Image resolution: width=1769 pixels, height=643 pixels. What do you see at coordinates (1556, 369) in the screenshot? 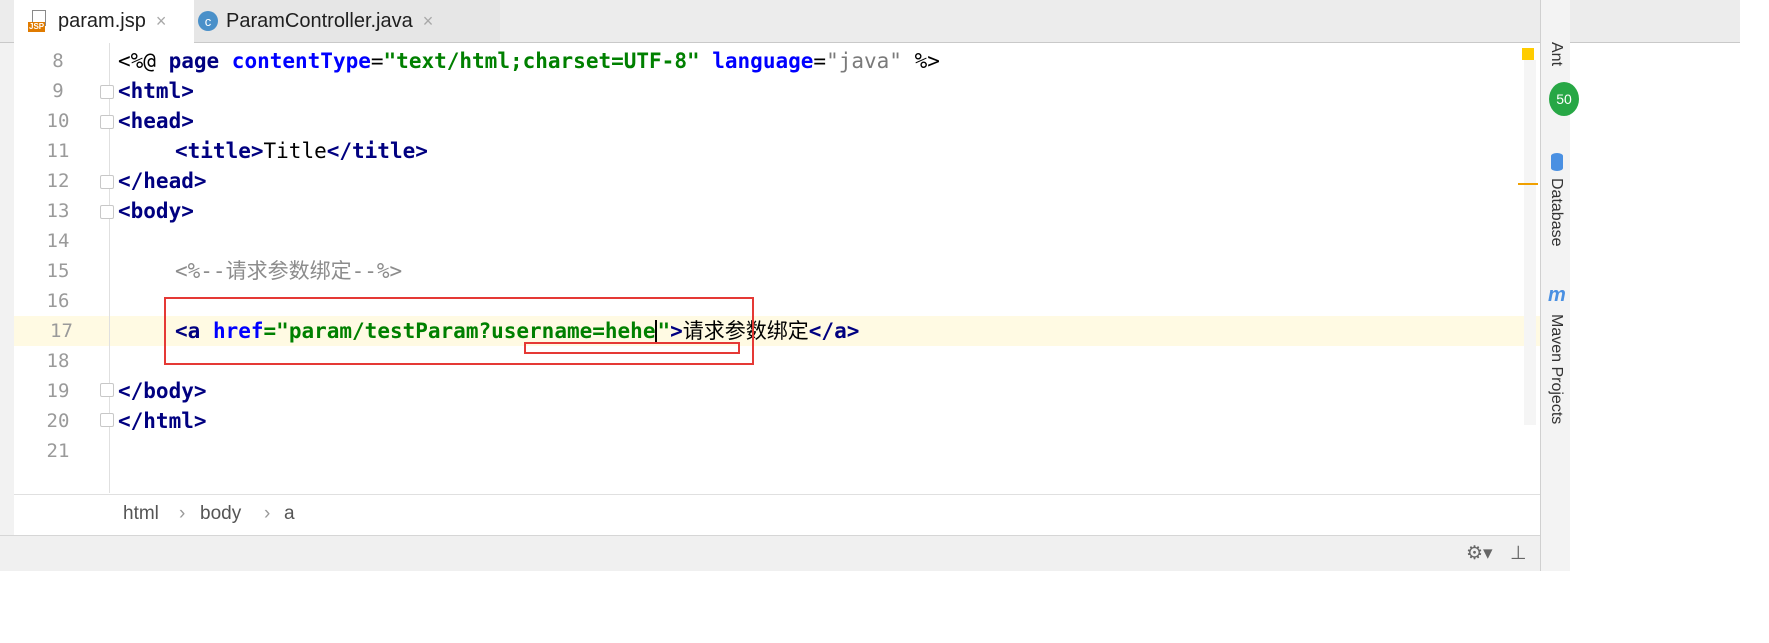
I see `maven-projects-tab: Maven Projects` at bounding box center [1556, 369].